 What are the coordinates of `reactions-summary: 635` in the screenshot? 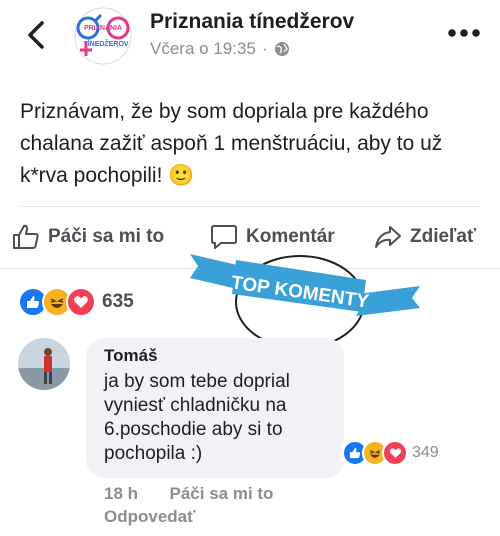 It's located at (76, 302).